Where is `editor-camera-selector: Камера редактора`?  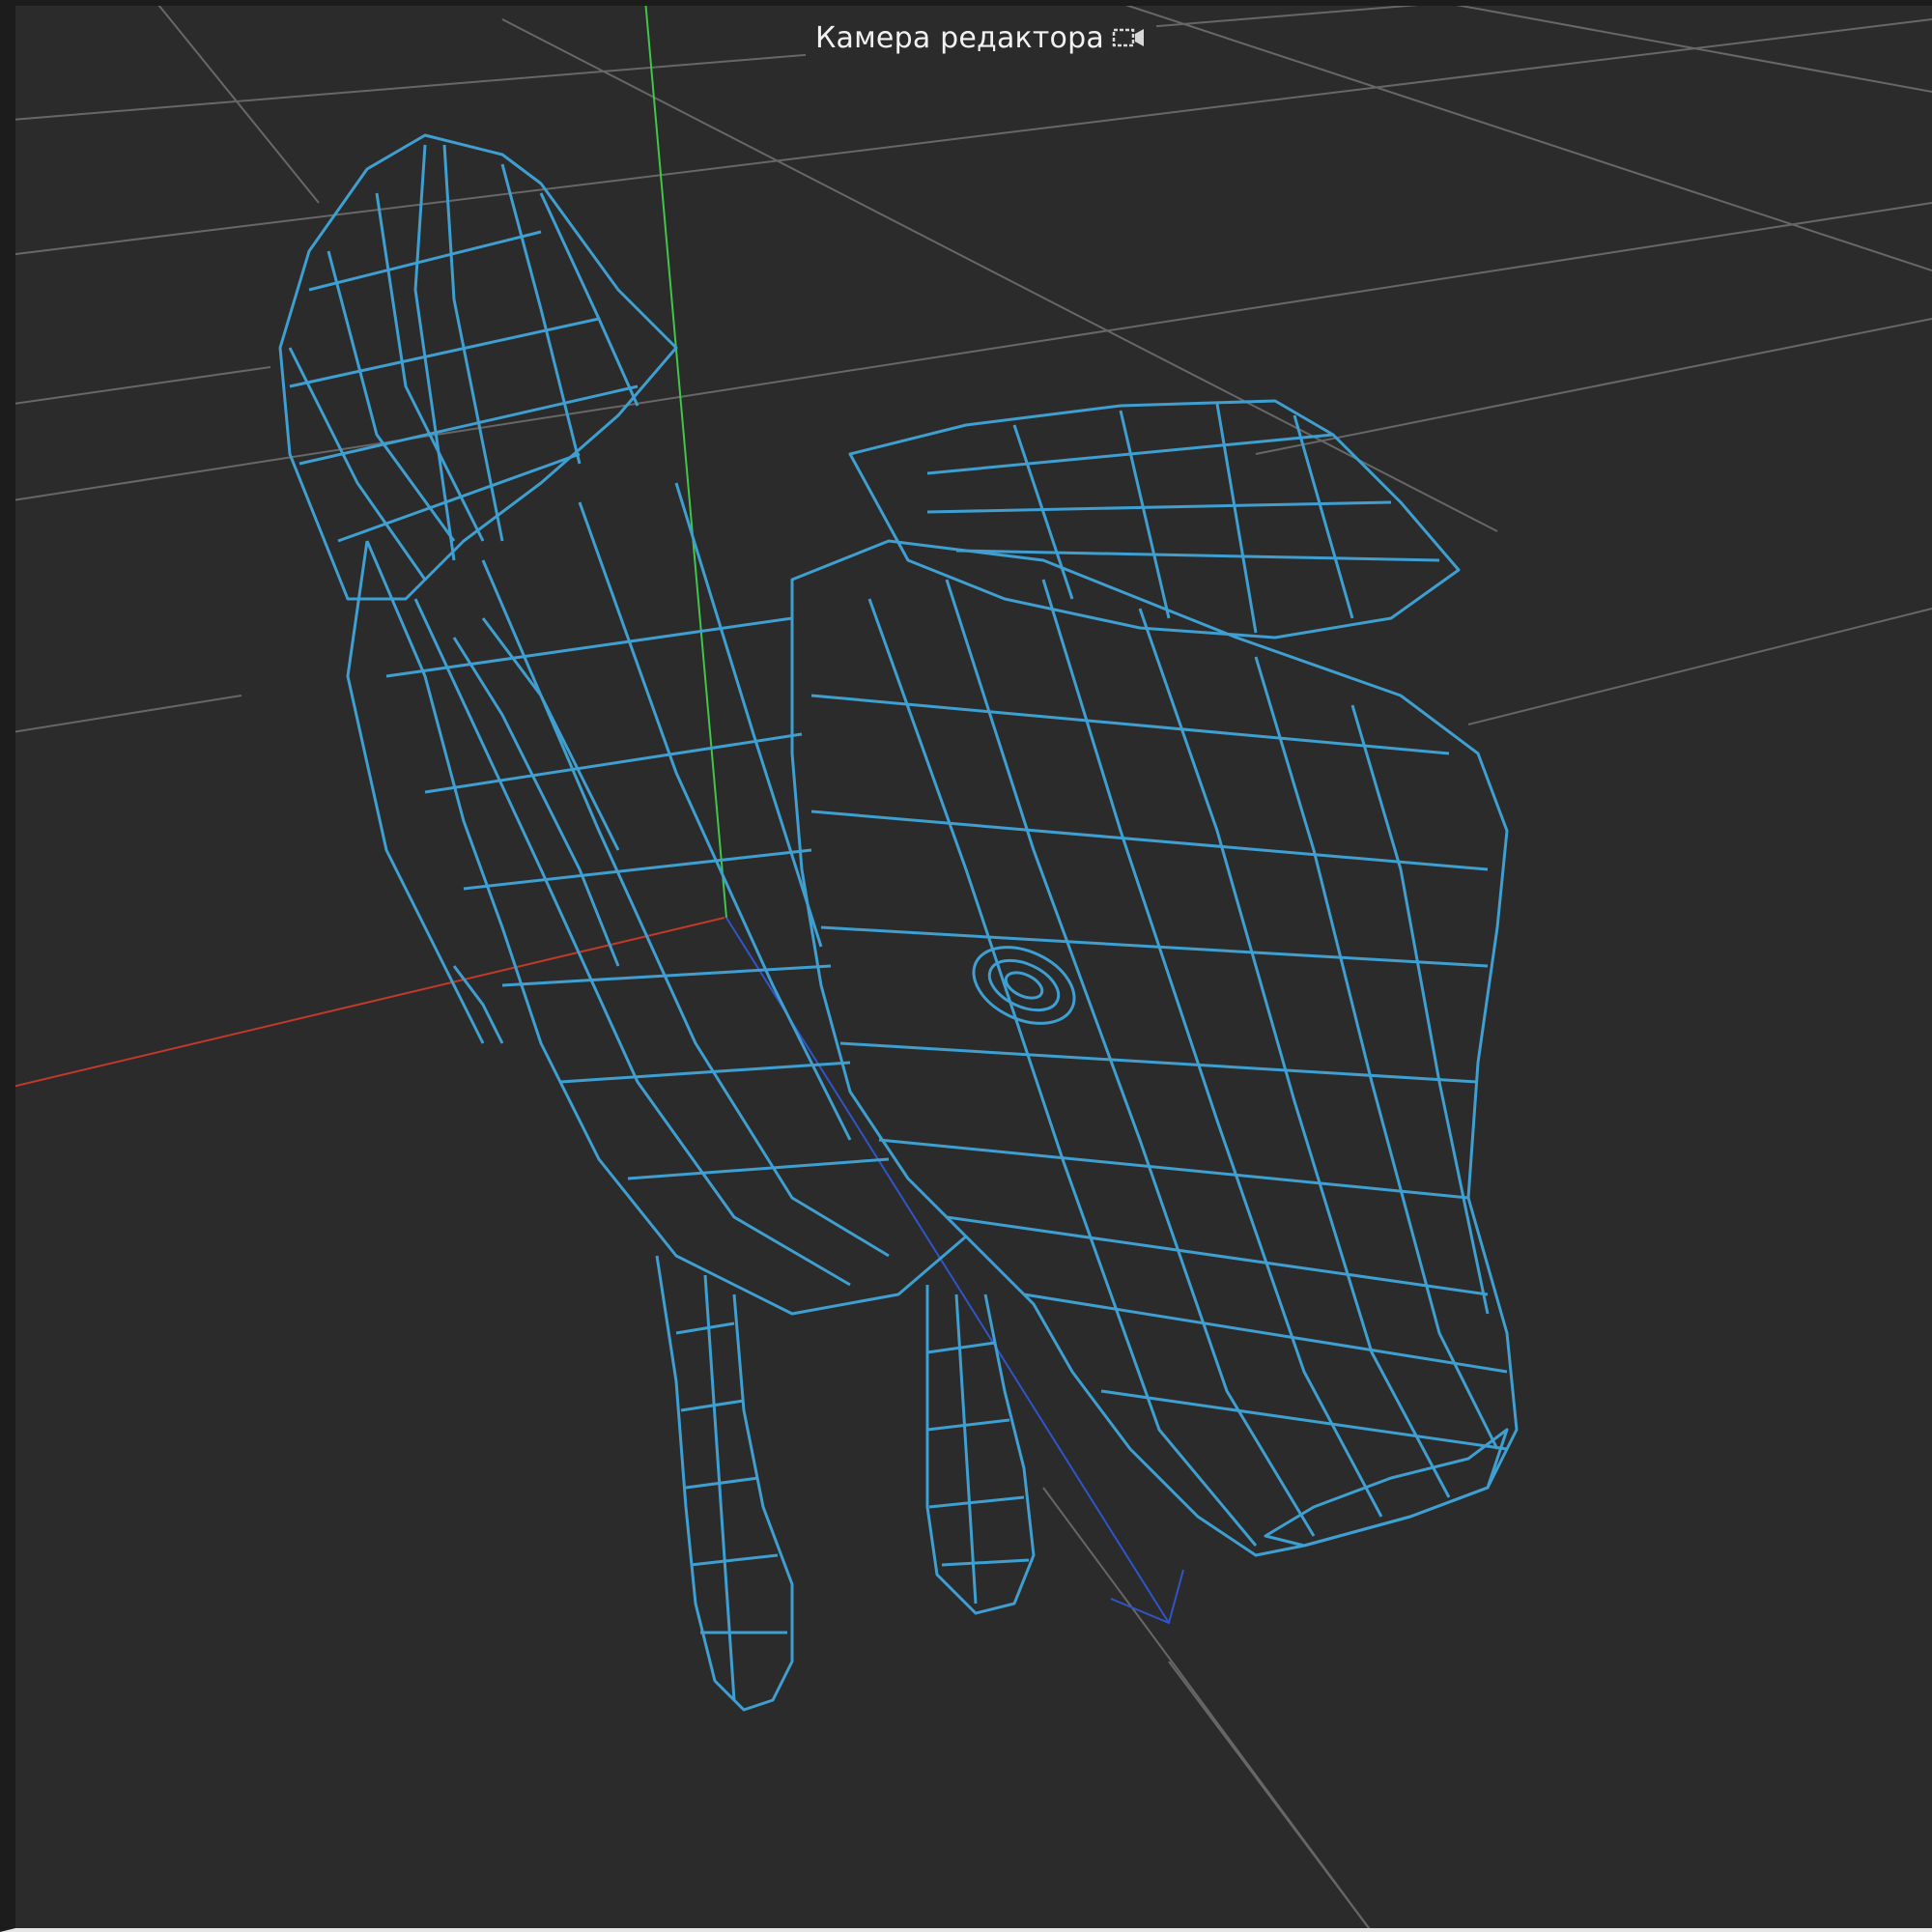
editor-camera-selector: Камера редактора is located at coordinates (981, 37).